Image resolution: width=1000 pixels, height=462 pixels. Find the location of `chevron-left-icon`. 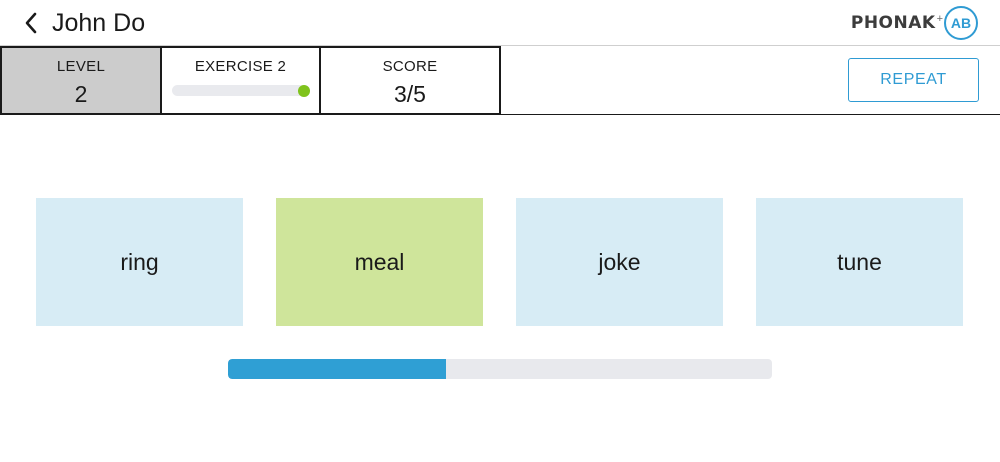

chevron-left-icon is located at coordinates (31, 23).